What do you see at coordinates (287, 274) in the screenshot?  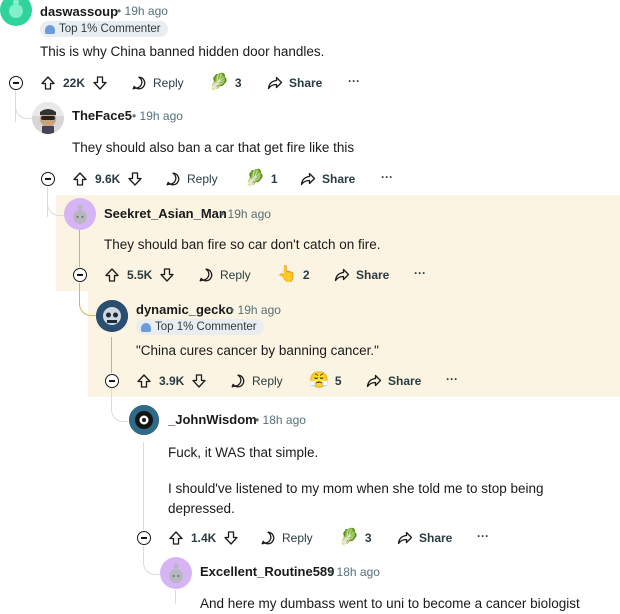 I see `award-icon: 👆` at bounding box center [287, 274].